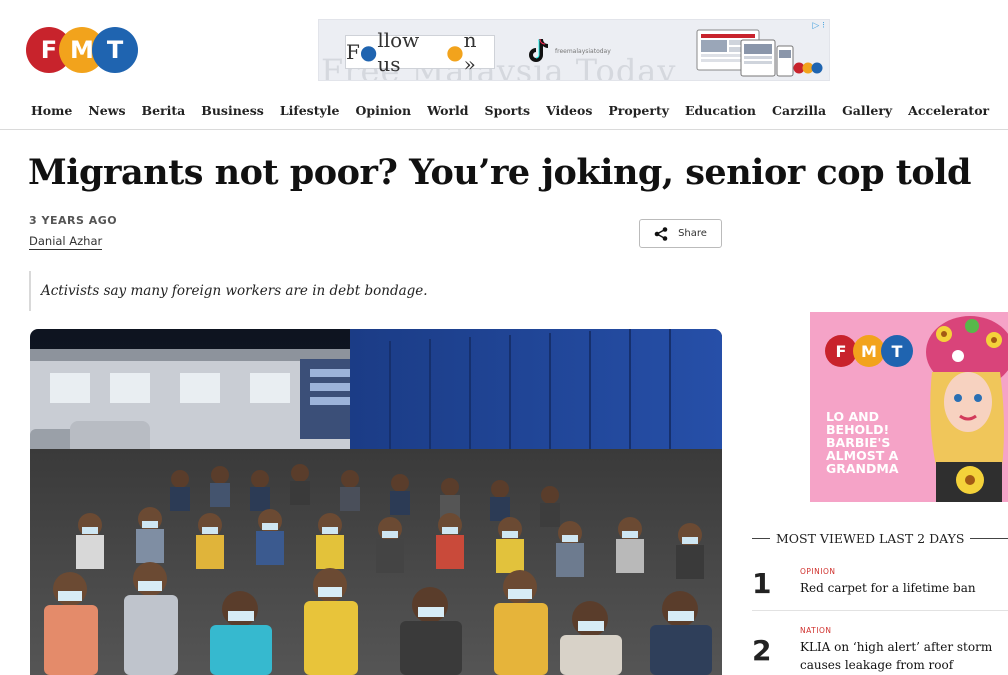 This screenshot has height=675, width=1008. Describe the element at coordinates (66, 242) in the screenshot. I see `author-link: Danial Azhar` at that location.